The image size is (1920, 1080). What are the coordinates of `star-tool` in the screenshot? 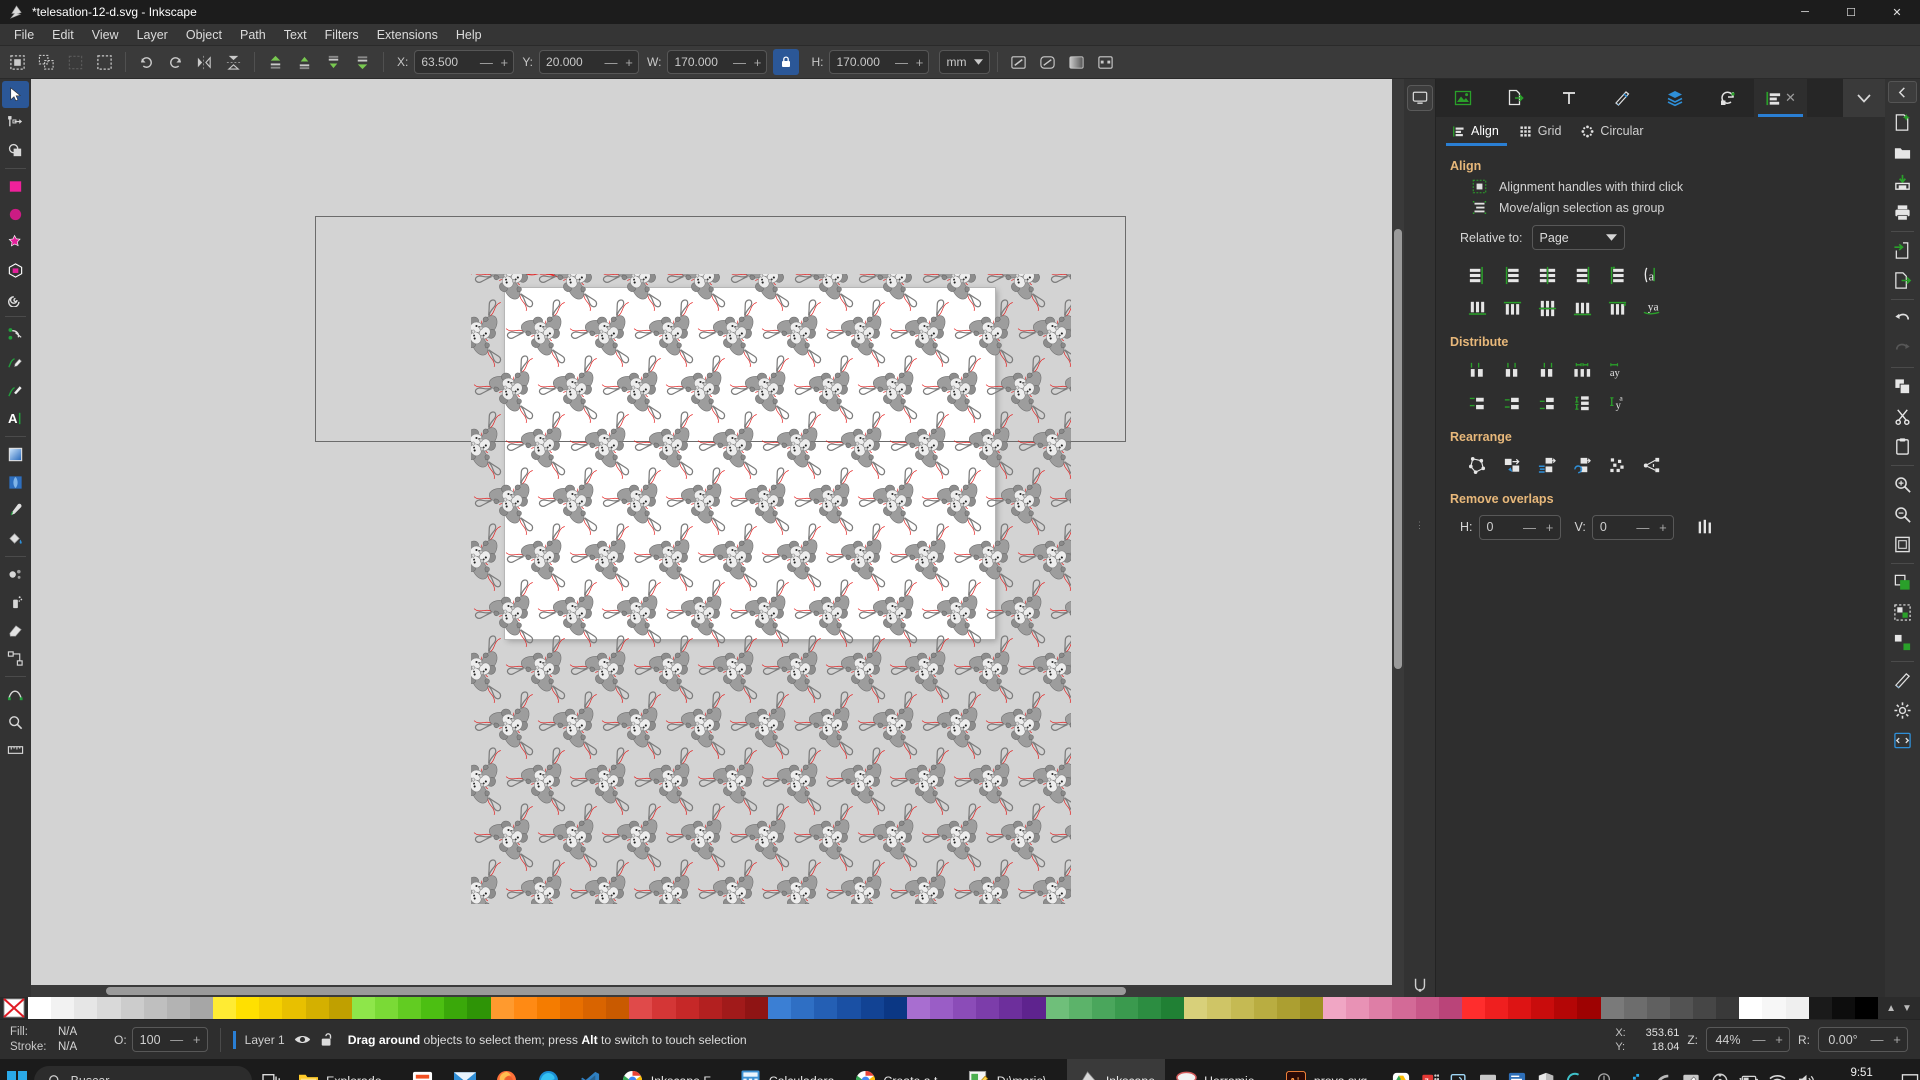 It's located at (15, 242).